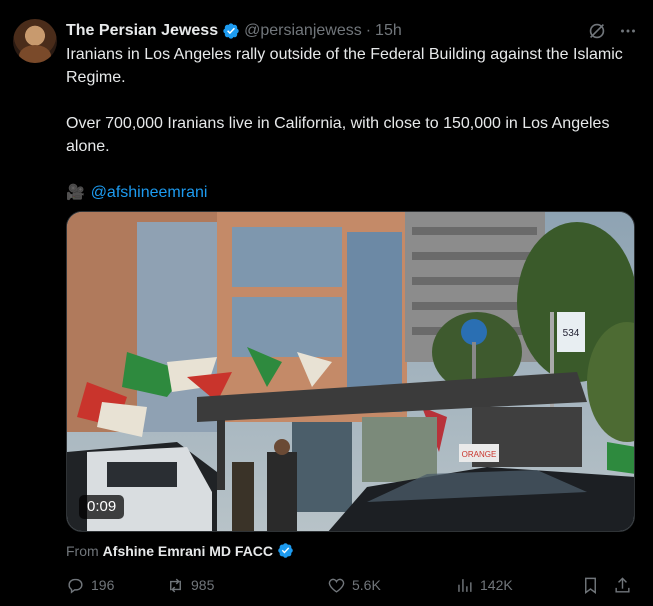  I want to click on like-count: 5.6K, so click(366, 585).